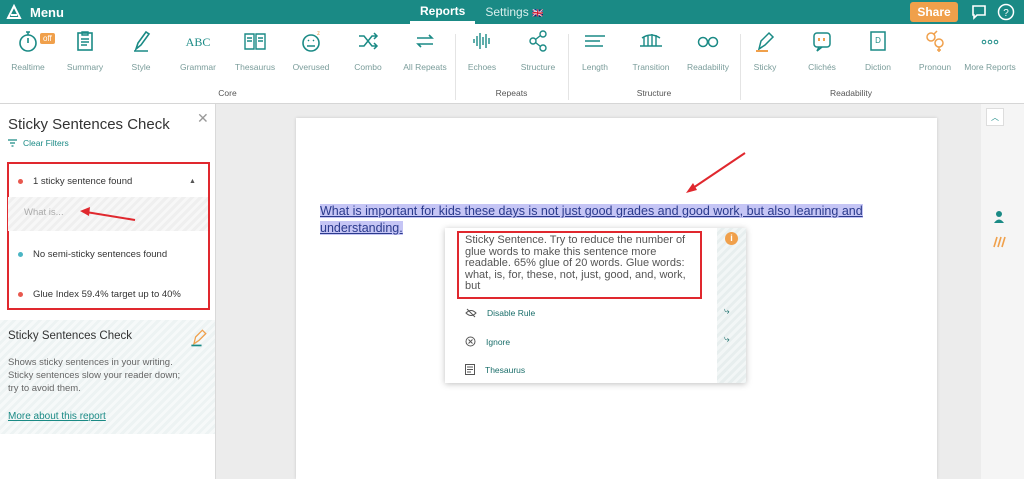 This screenshot has height=479, width=1024. I want to click on thesaurus-action-button: Thesaurus, so click(495, 369).